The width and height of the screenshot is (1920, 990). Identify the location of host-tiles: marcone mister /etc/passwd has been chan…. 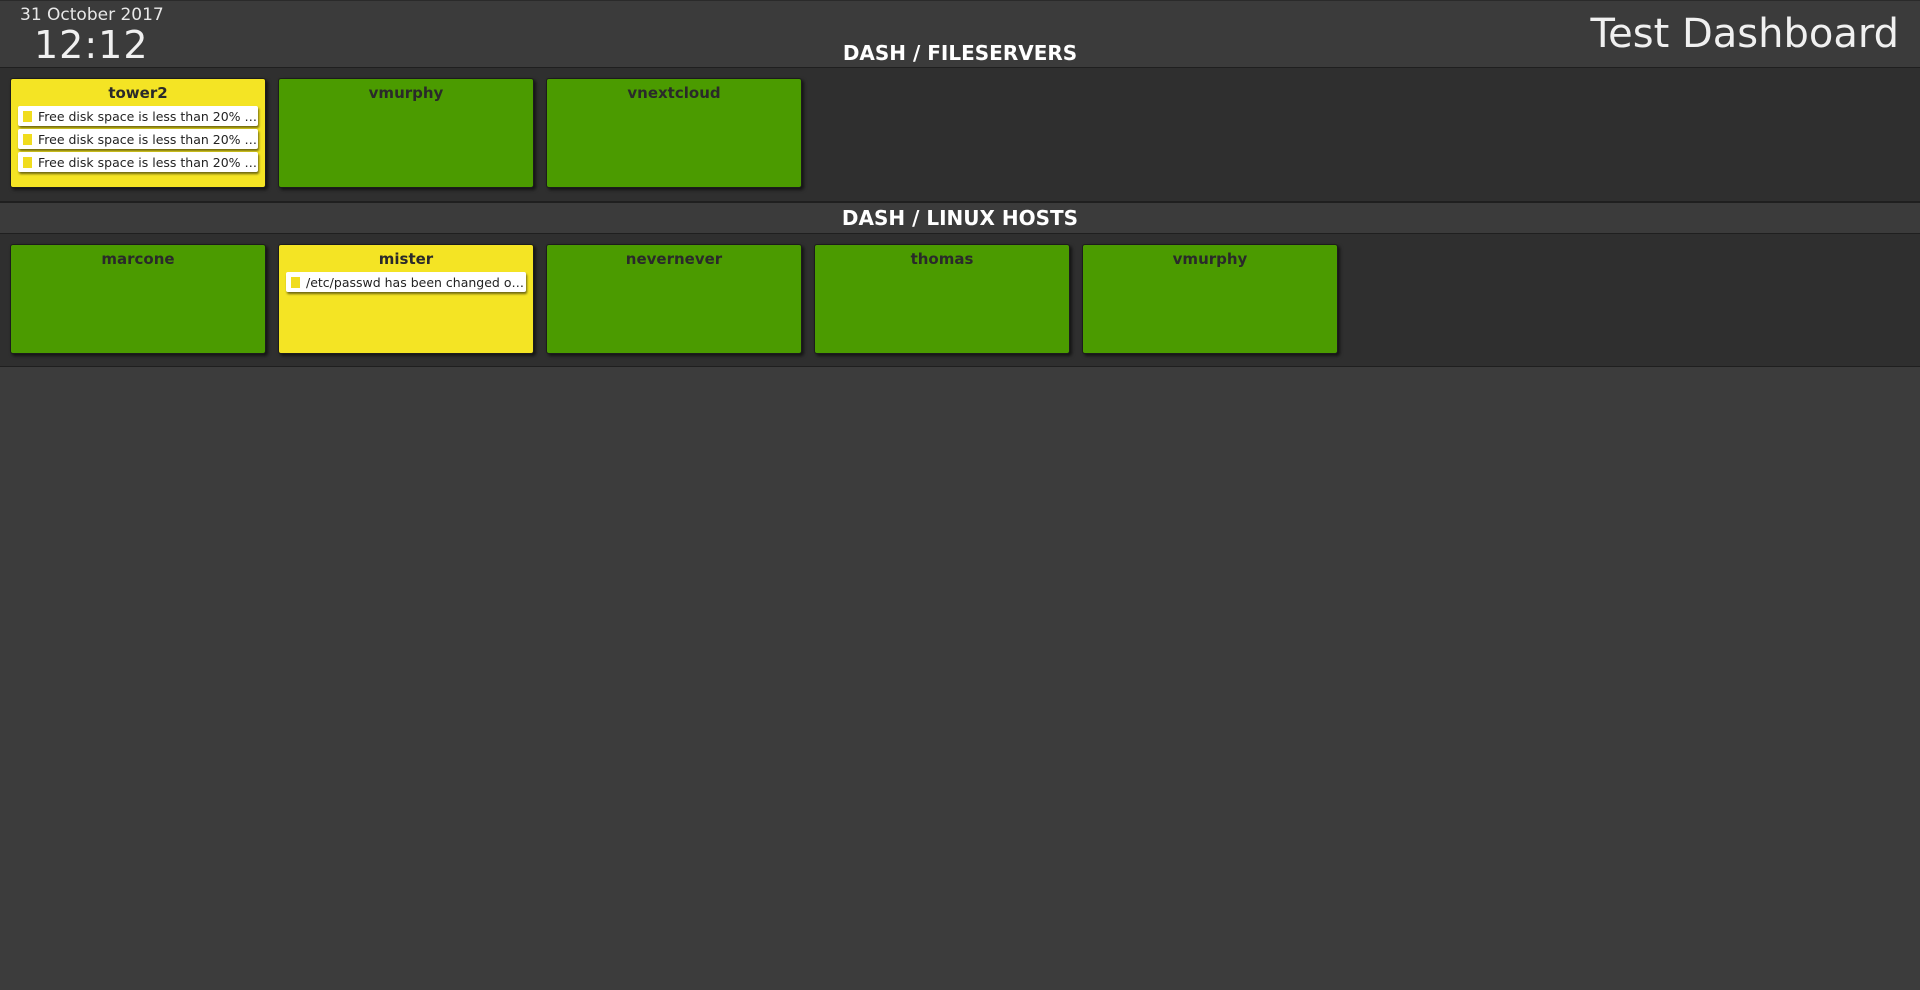
(674, 299).